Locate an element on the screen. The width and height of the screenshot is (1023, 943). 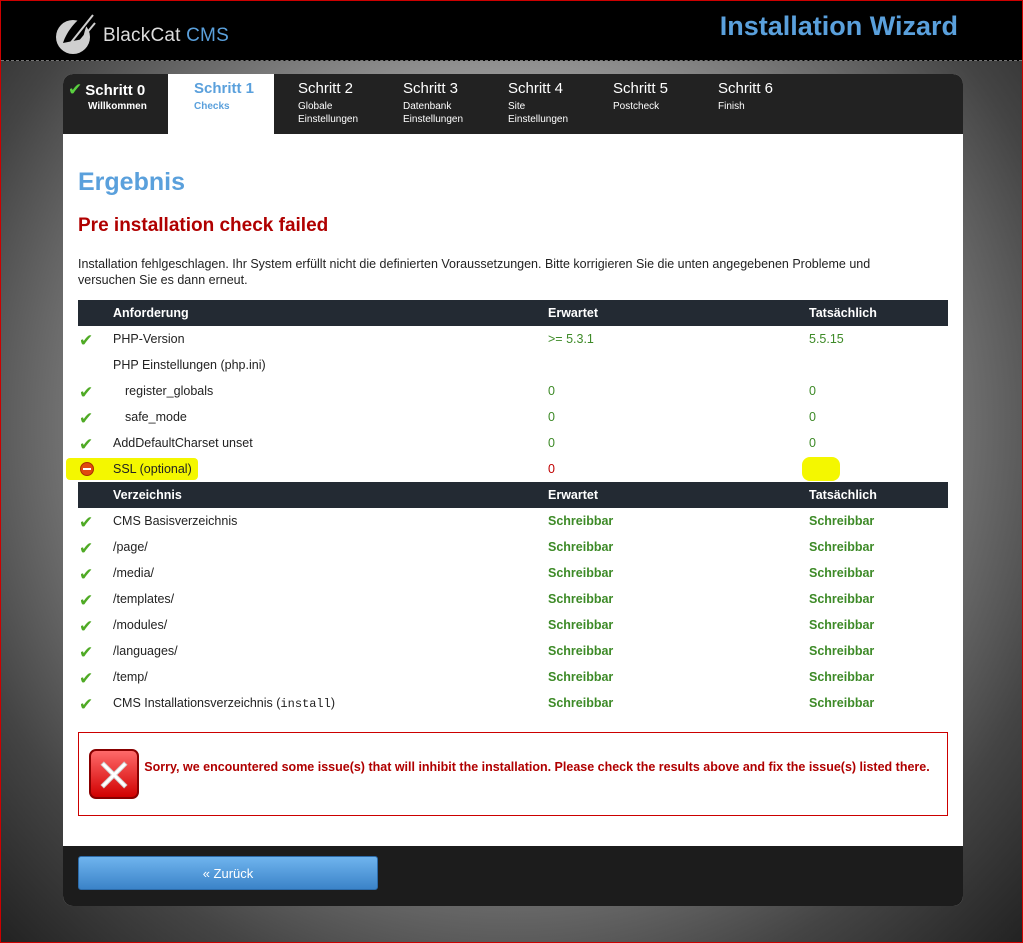
blackcat-logo-icon is located at coordinates (76, 31).